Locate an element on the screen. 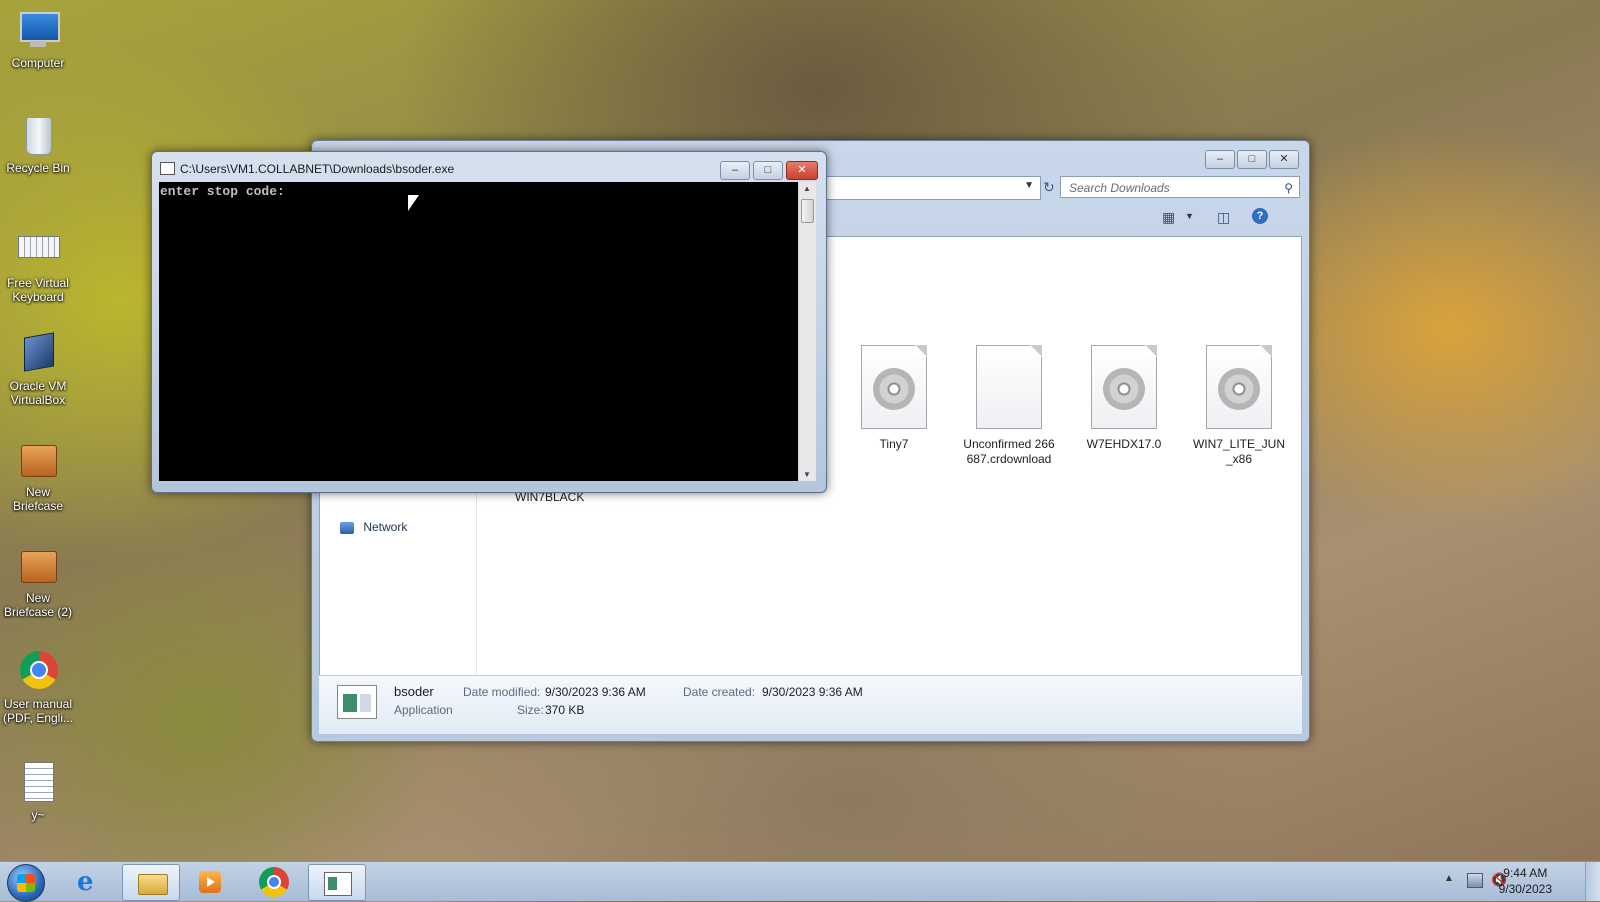 The image size is (1600, 902). application-icon is located at coordinates (357, 702).